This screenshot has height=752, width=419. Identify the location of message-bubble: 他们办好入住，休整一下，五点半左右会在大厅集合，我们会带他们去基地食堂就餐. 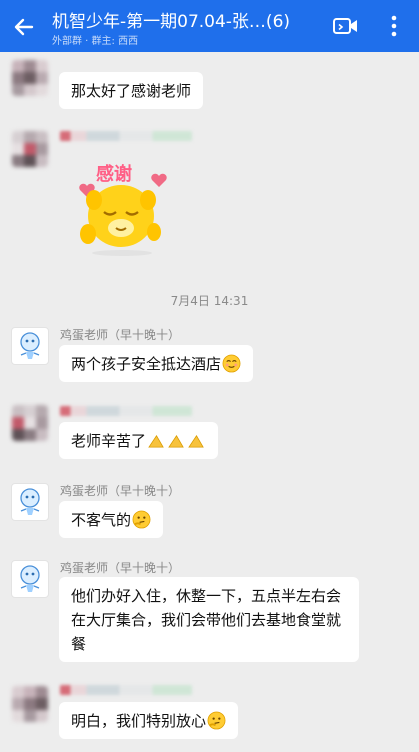
(209, 619).